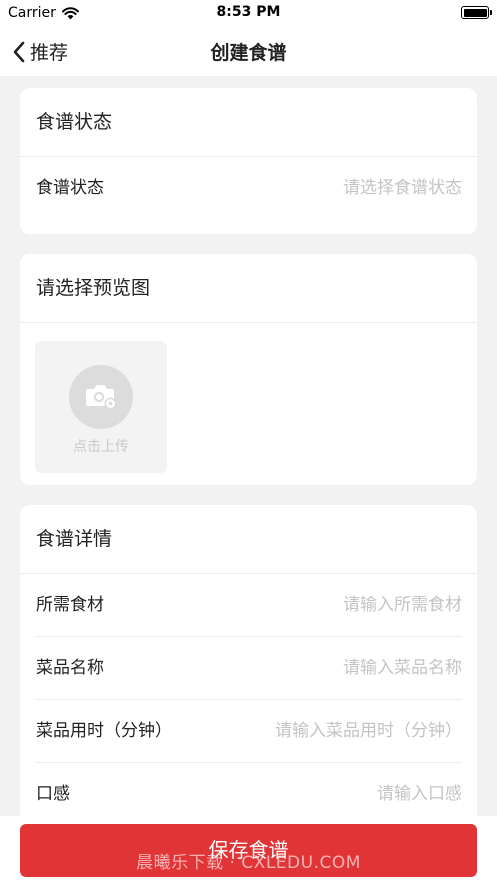 The image size is (497, 883). Describe the element at coordinates (402, 188) in the screenshot. I see `row-placeholder: 请选择食谱状态` at that location.